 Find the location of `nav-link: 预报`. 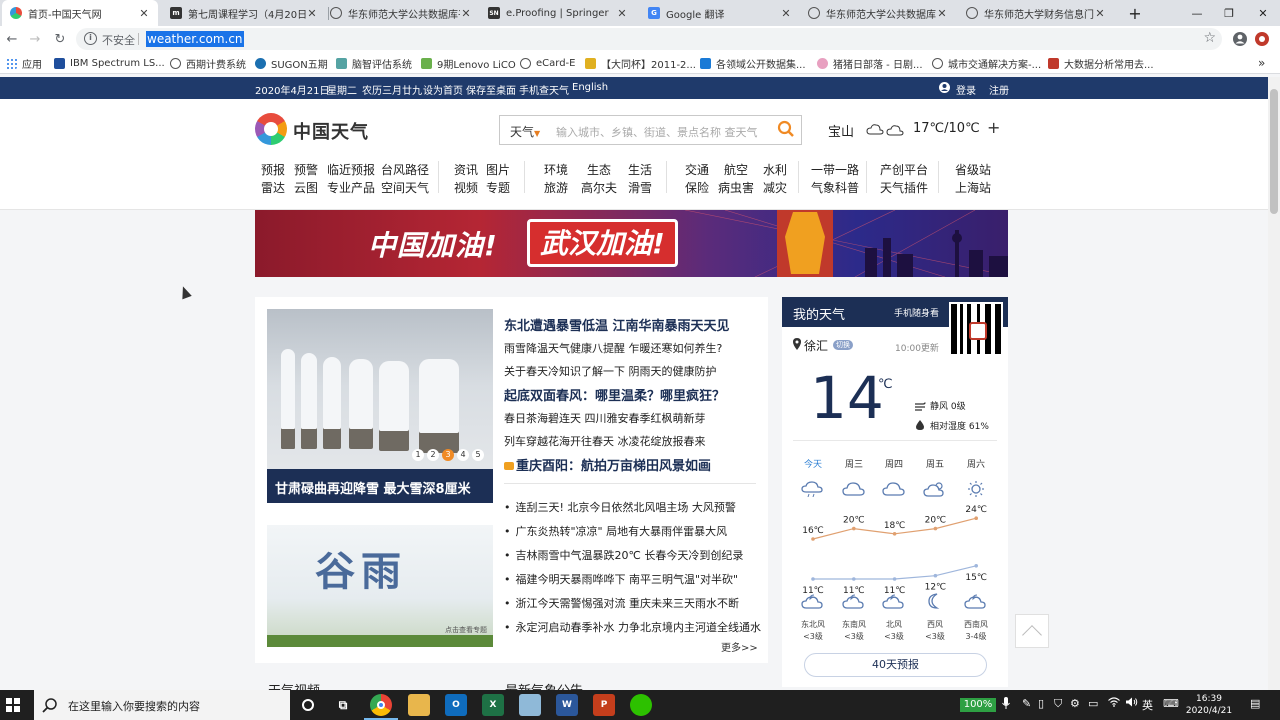

nav-link: 预报 is located at coordinates (273, 169).